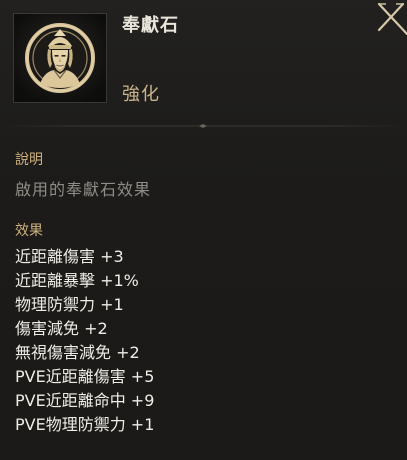 This screenshot has height=460, width=407. Describe the element at coordinates (29, 160) in the screenshot. I see `description-label: 說明` at that location.